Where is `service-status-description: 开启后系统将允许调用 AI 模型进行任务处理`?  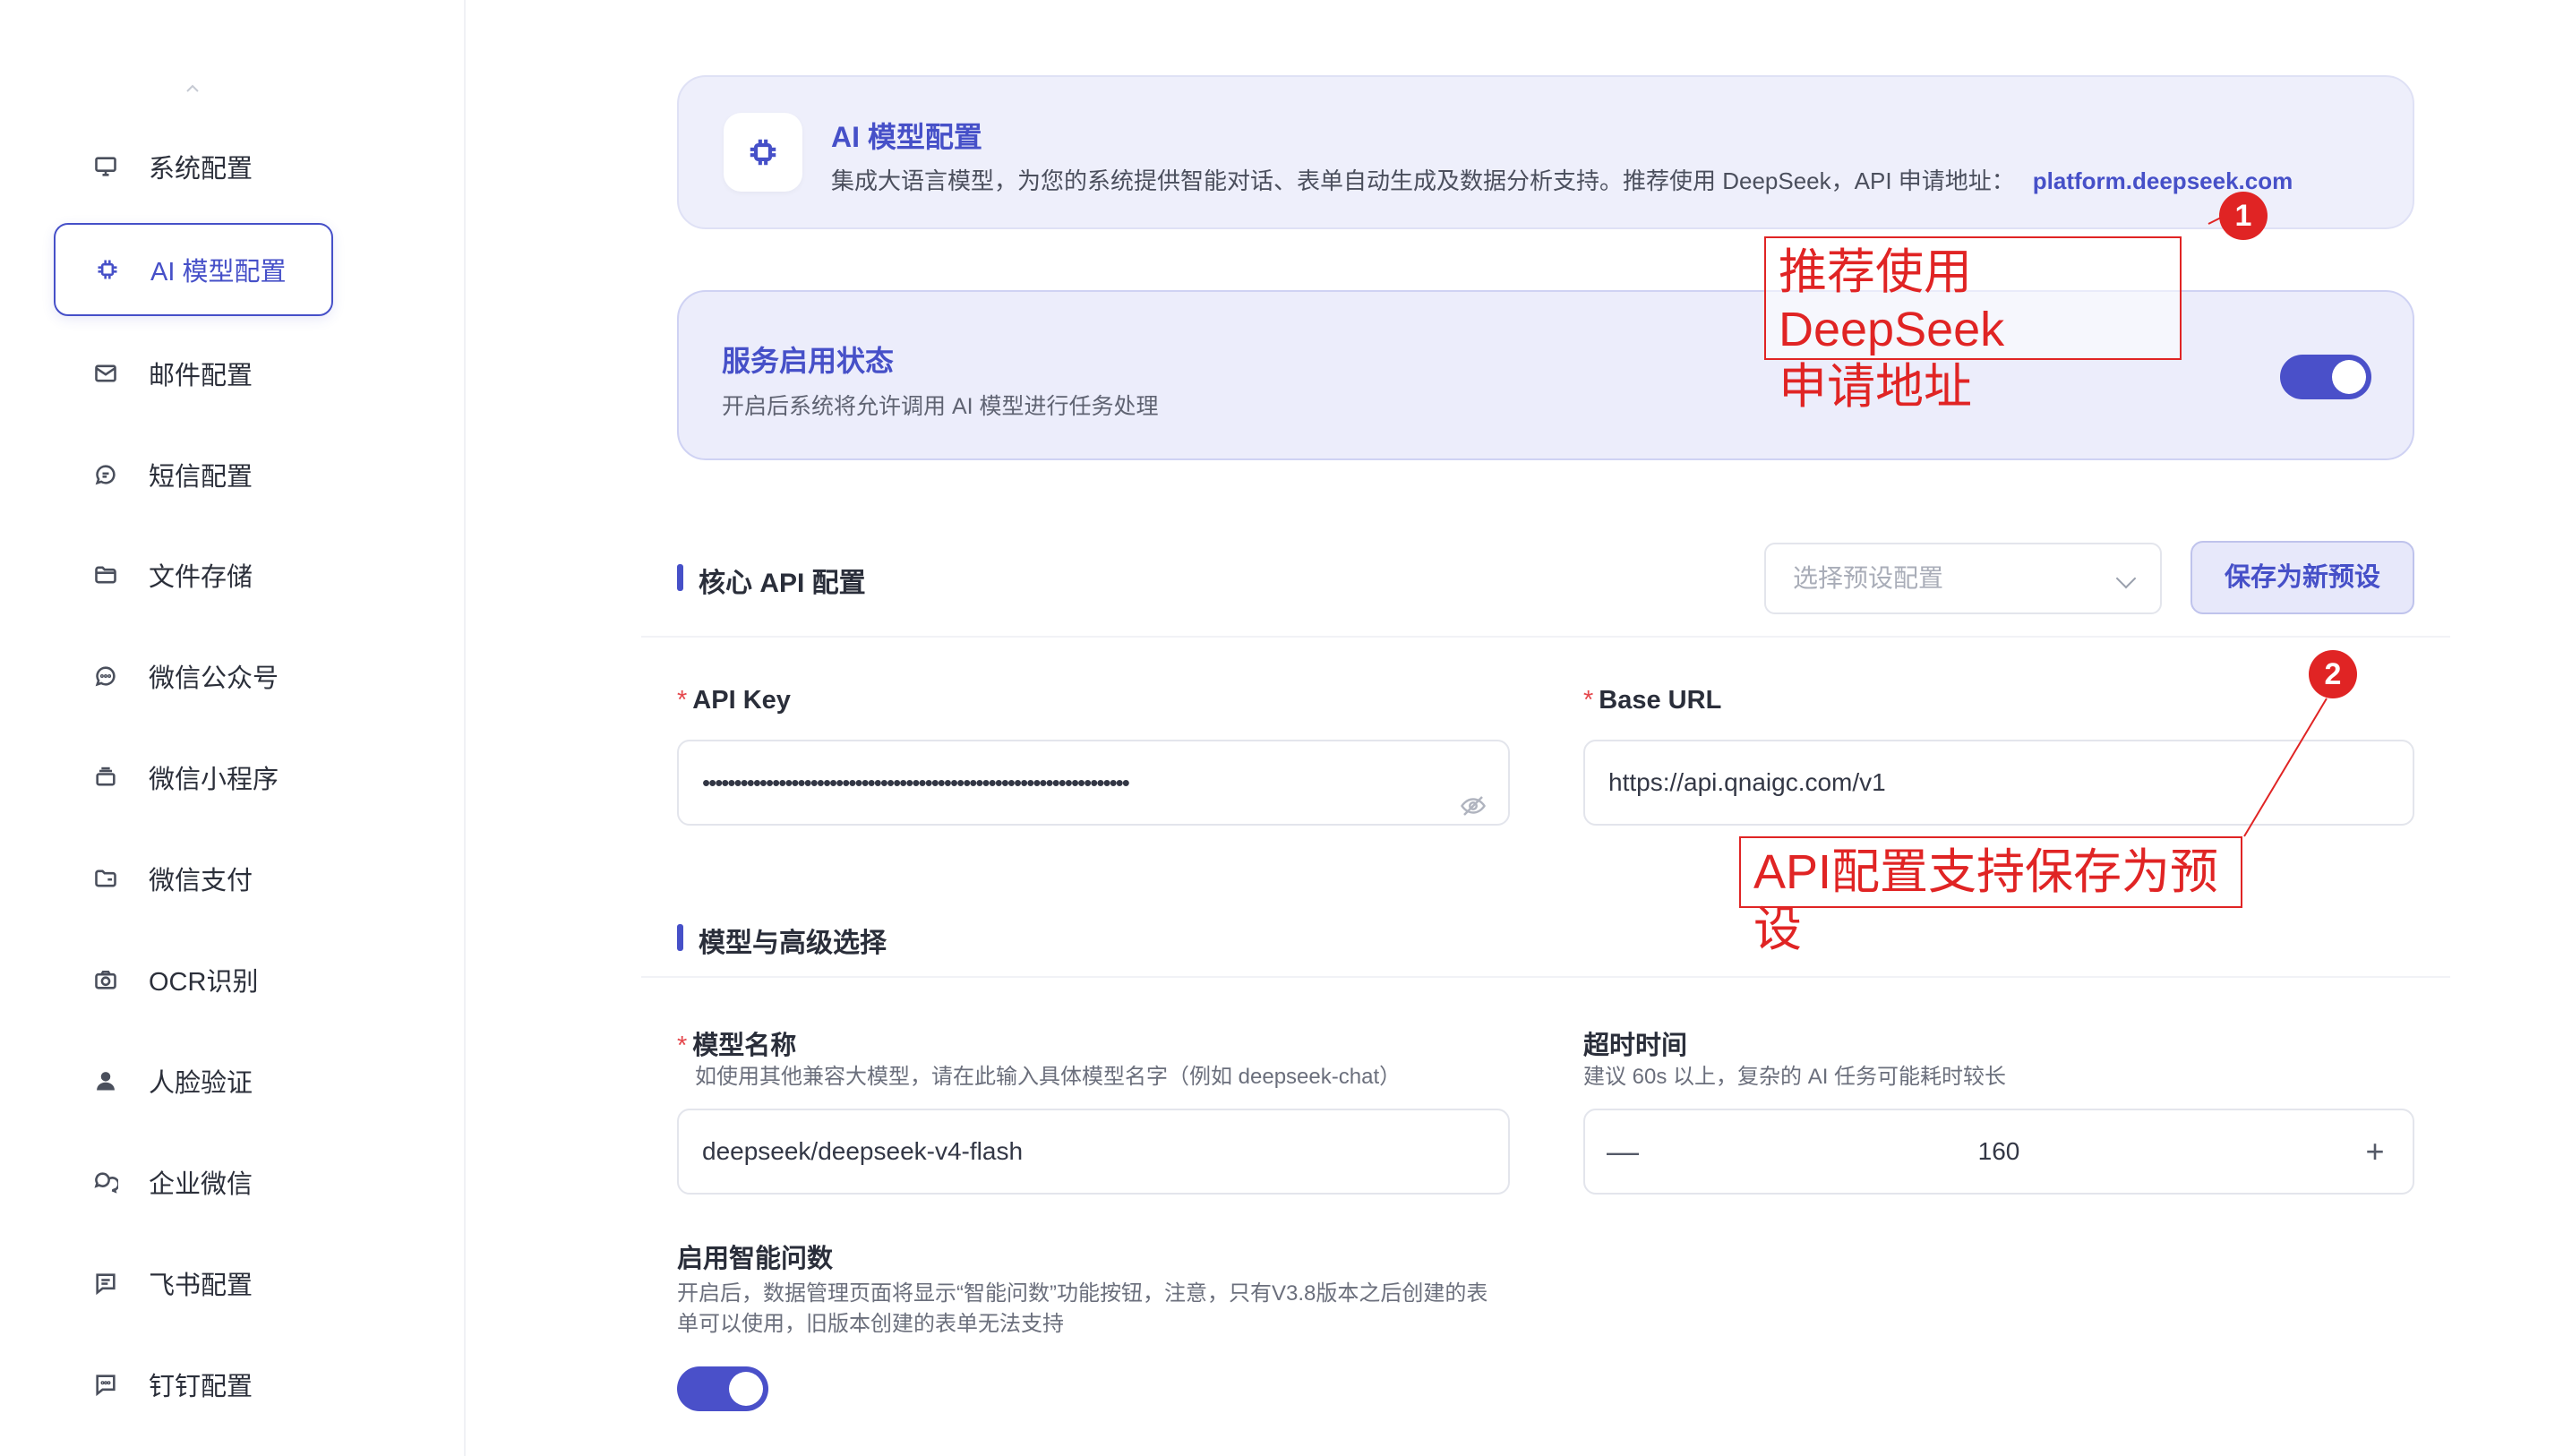
service-status-description: 开启后系统将允许调用 AI 模型进行任务处理 is located at coordinates (941, 406).